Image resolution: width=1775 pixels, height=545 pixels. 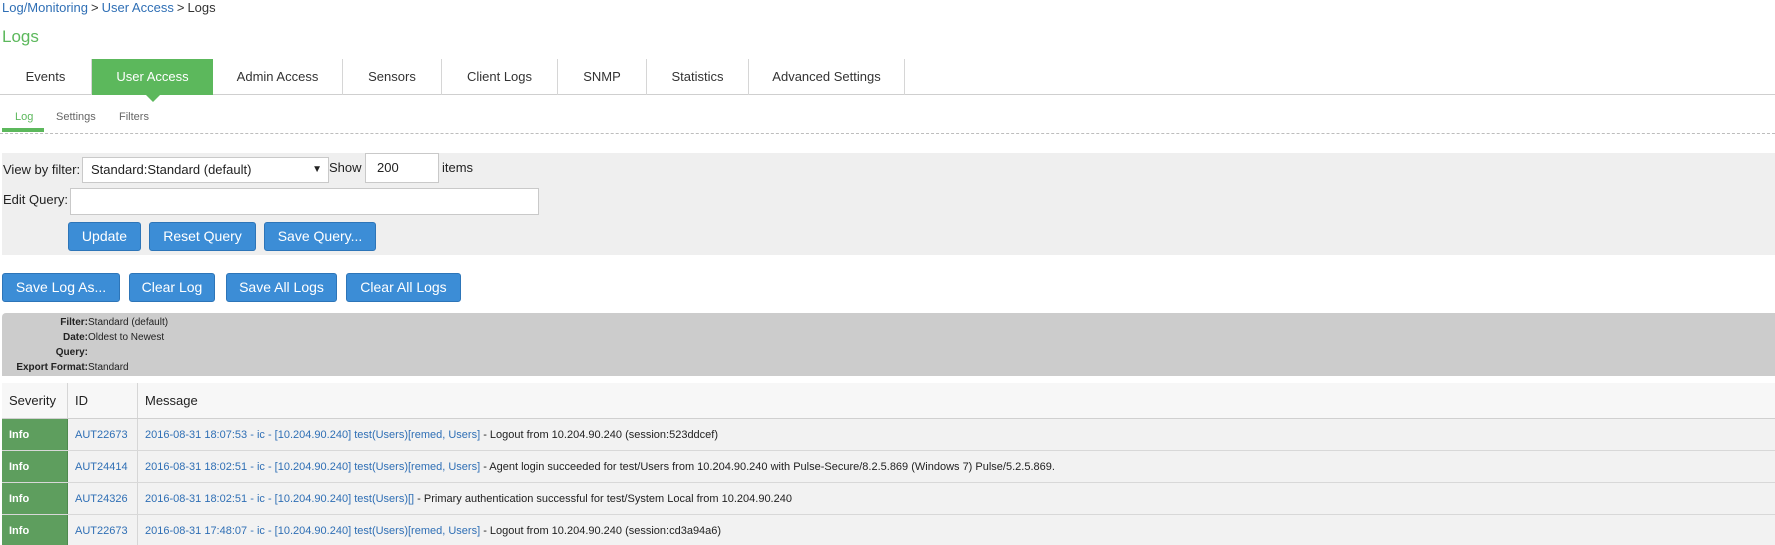 What do you see at coordinates (126, 337) in the screenshot?
I see `summary-date-value: Oldest to Newest` at bounding box center [126, 337].